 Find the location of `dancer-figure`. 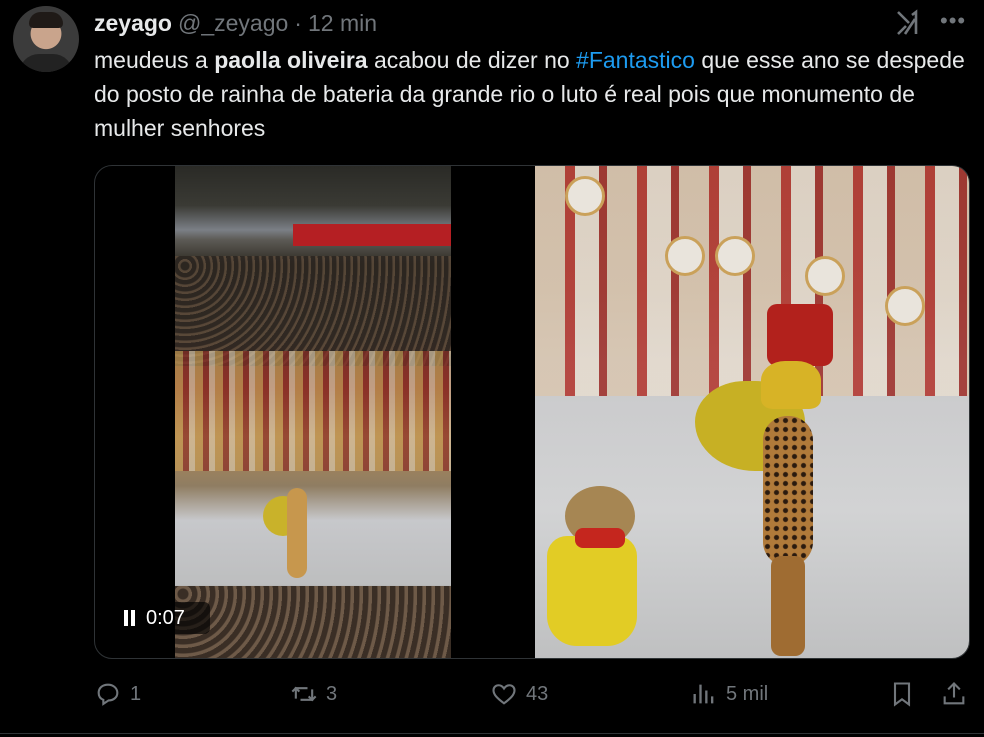

dancer-figure is located at coordinates (788, 491).